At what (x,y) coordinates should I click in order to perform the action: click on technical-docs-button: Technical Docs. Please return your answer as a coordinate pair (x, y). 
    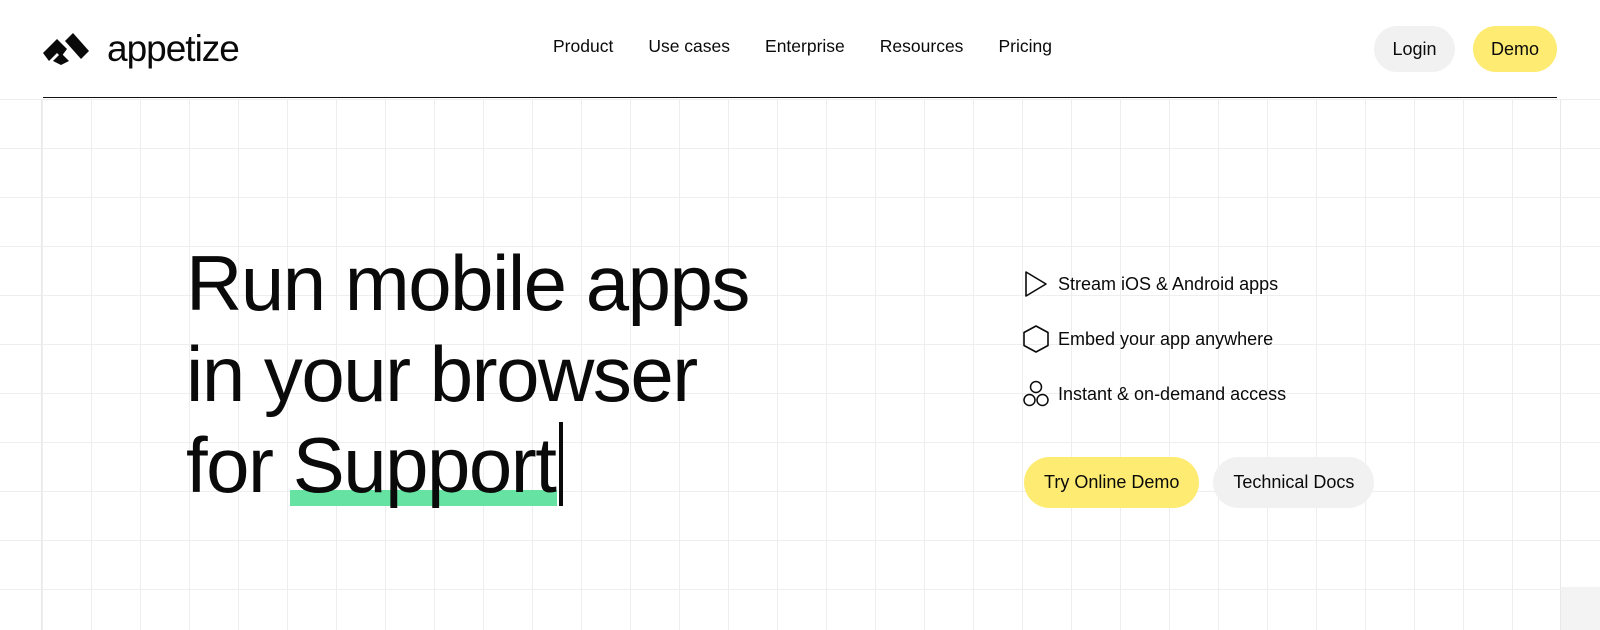
    Looking at the image, I should click on (1294, 482).